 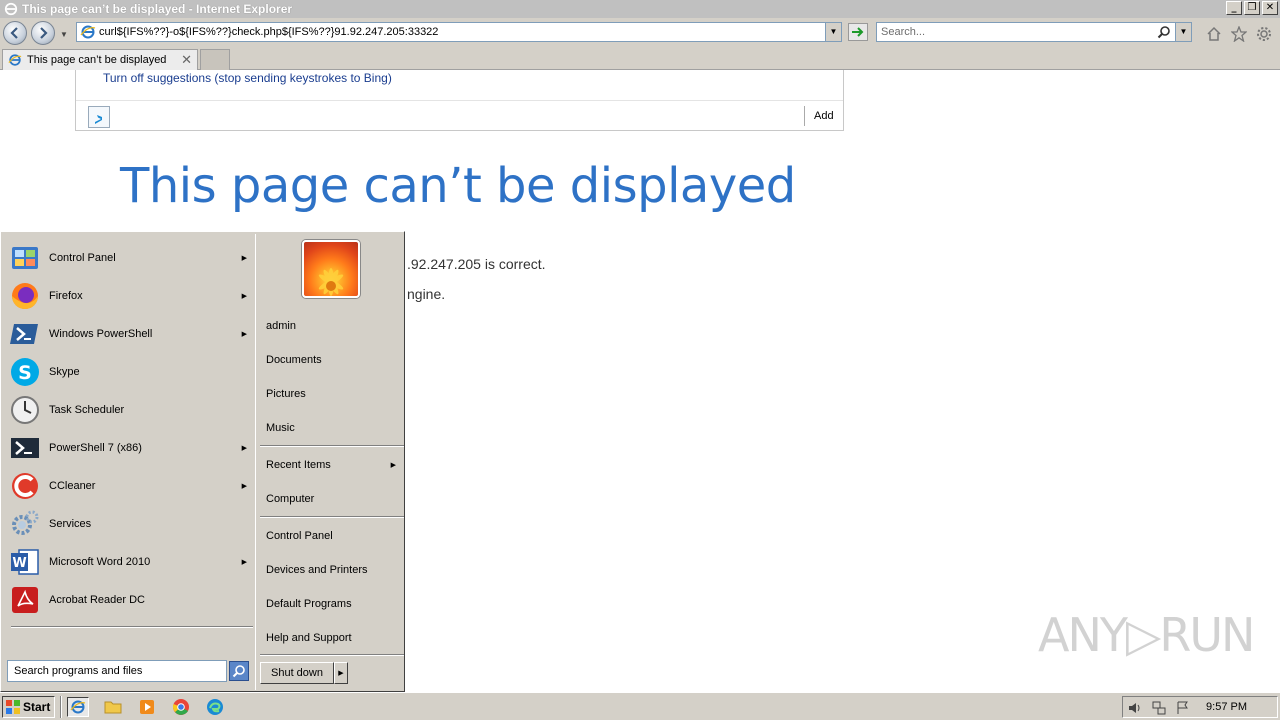 What do you see at coordinates (1183, 708) in the screenshot?
I see `action-center-flag-icon` at bounding box center [1183, 708].